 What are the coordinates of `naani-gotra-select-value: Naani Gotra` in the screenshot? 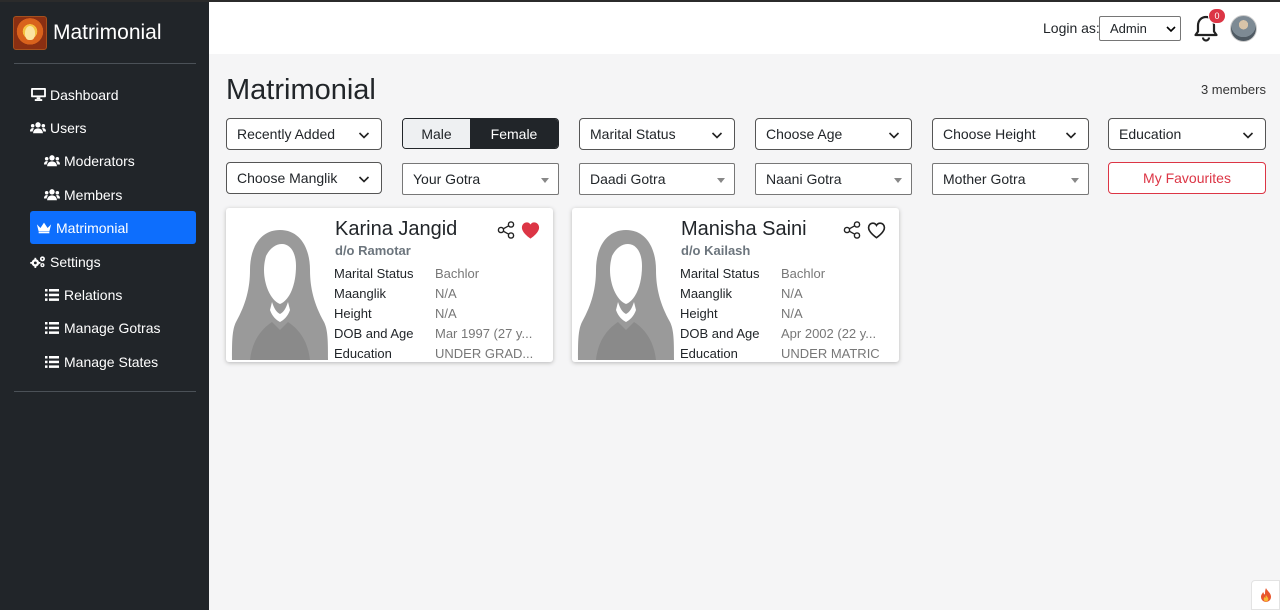 It's located at (804, 179).